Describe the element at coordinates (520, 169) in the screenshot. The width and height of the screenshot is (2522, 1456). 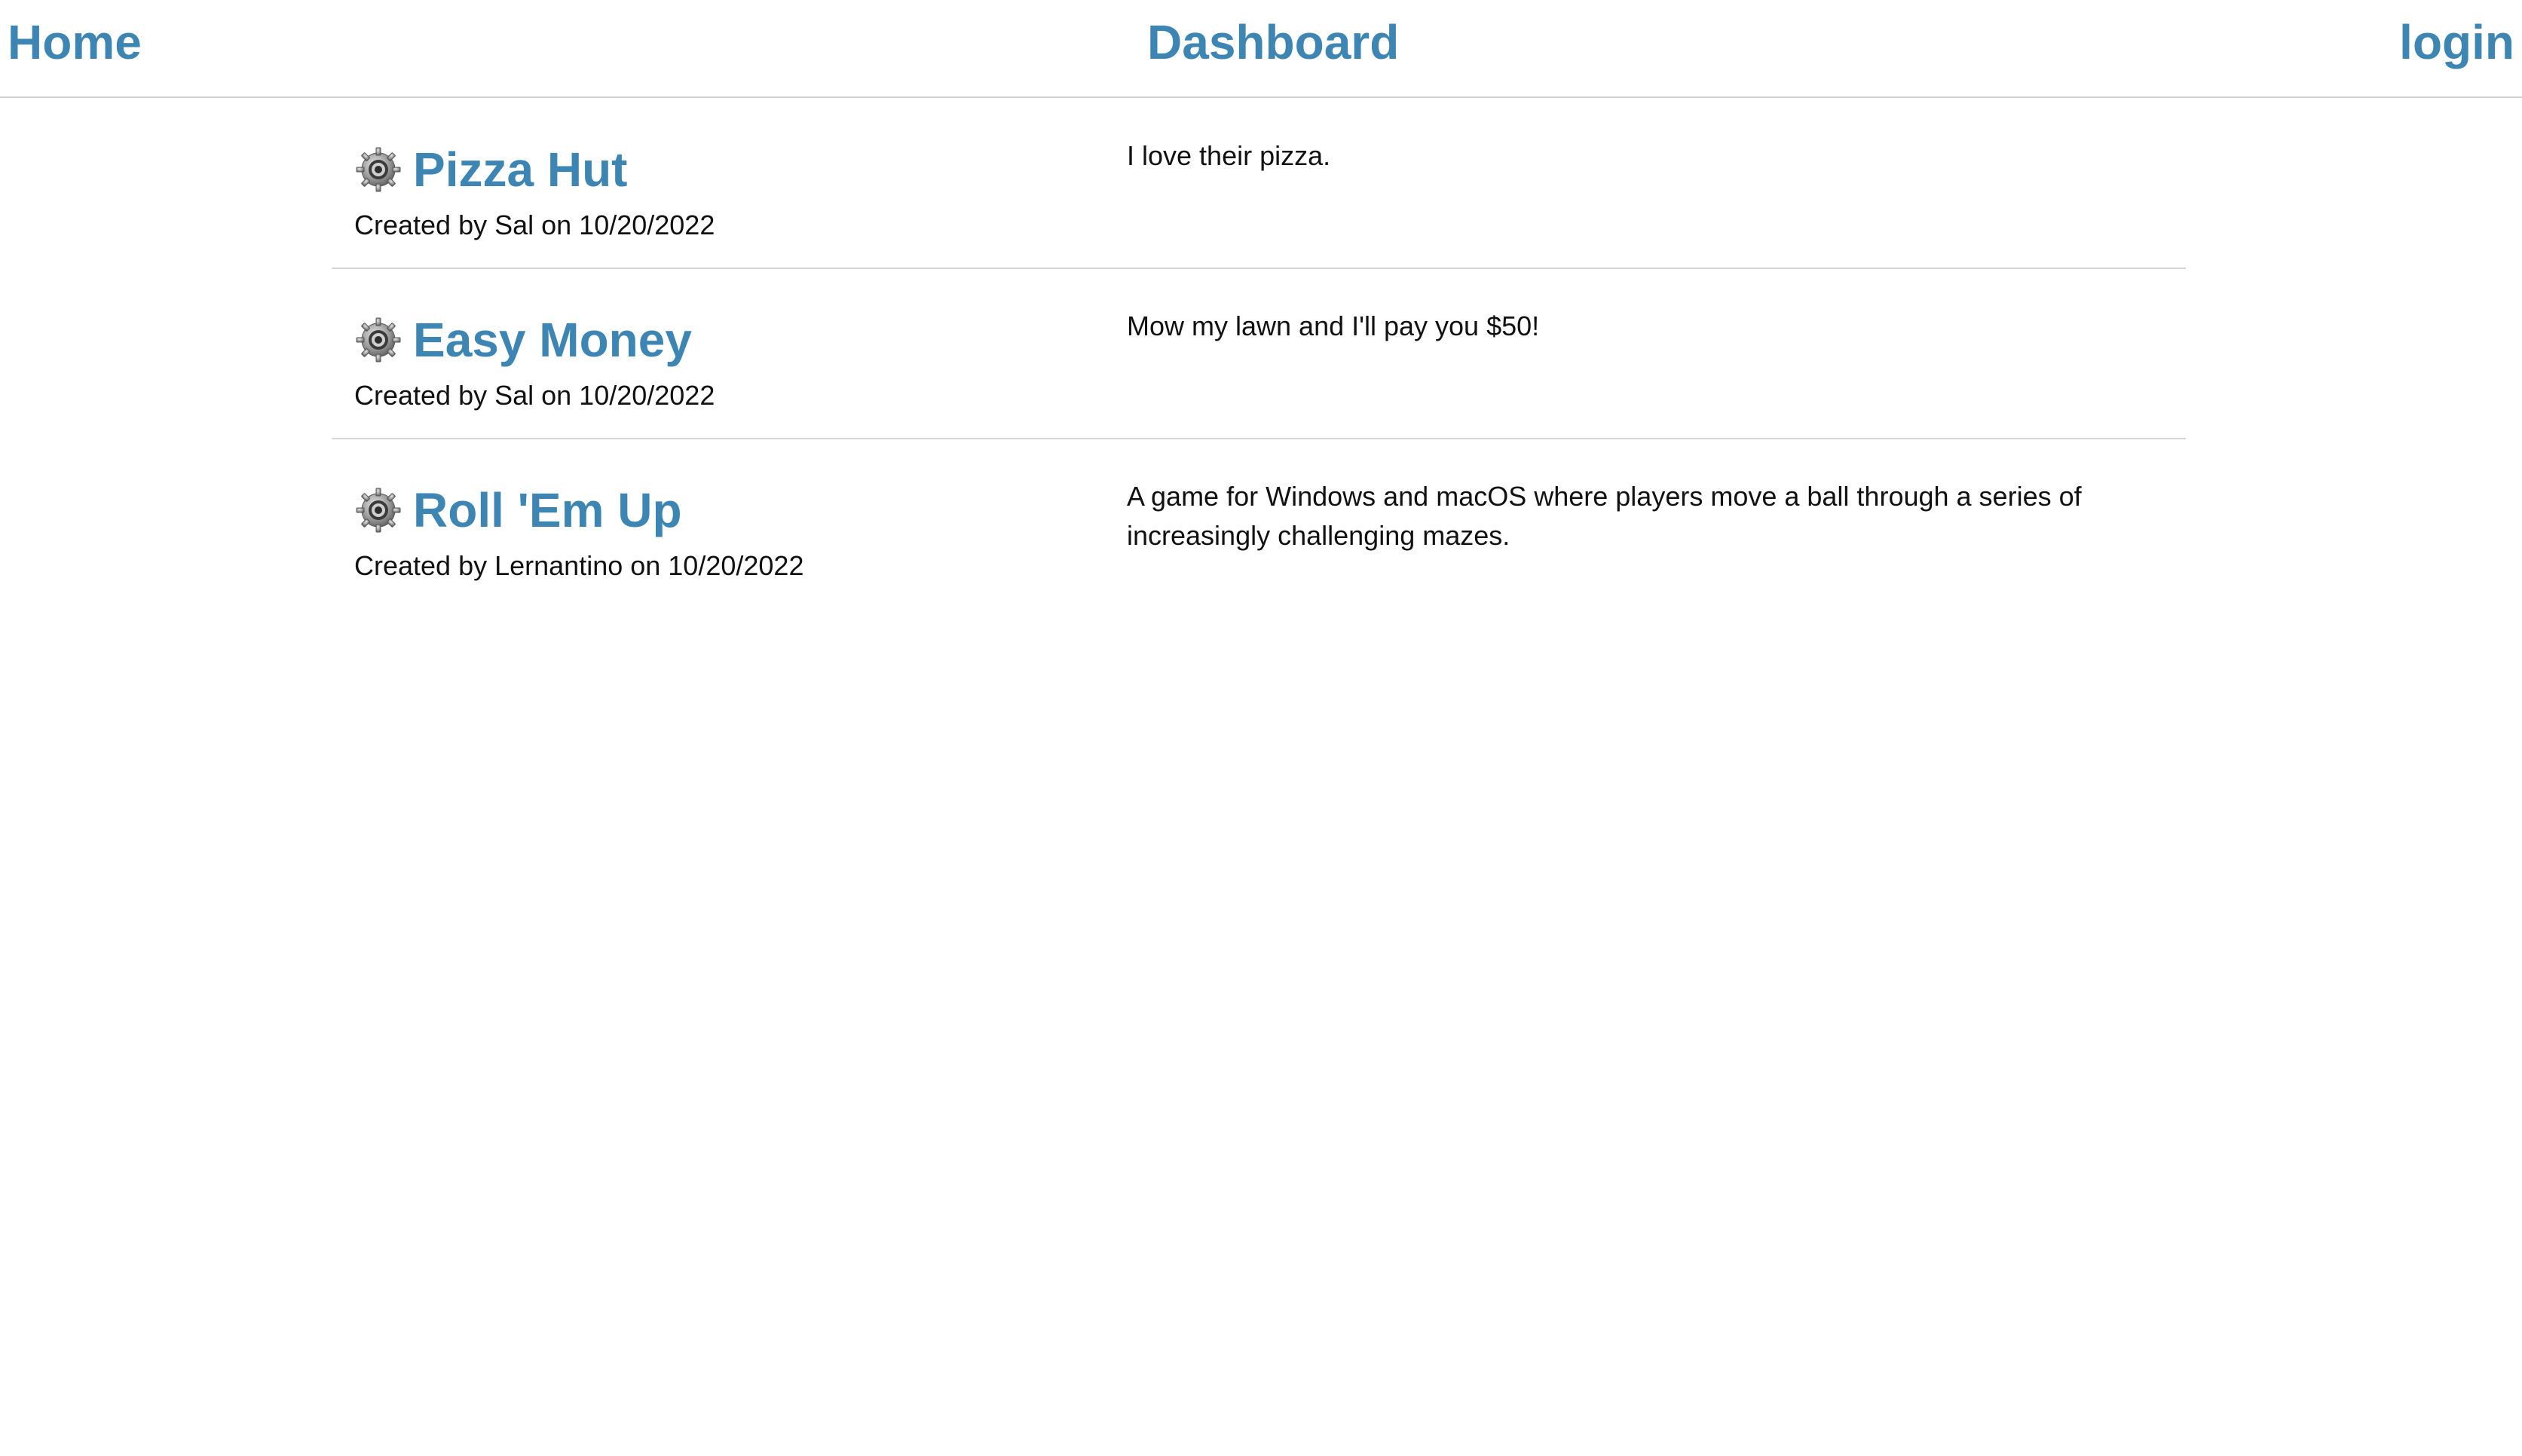
I see `item-title-link: Pizza Hut` at that location.